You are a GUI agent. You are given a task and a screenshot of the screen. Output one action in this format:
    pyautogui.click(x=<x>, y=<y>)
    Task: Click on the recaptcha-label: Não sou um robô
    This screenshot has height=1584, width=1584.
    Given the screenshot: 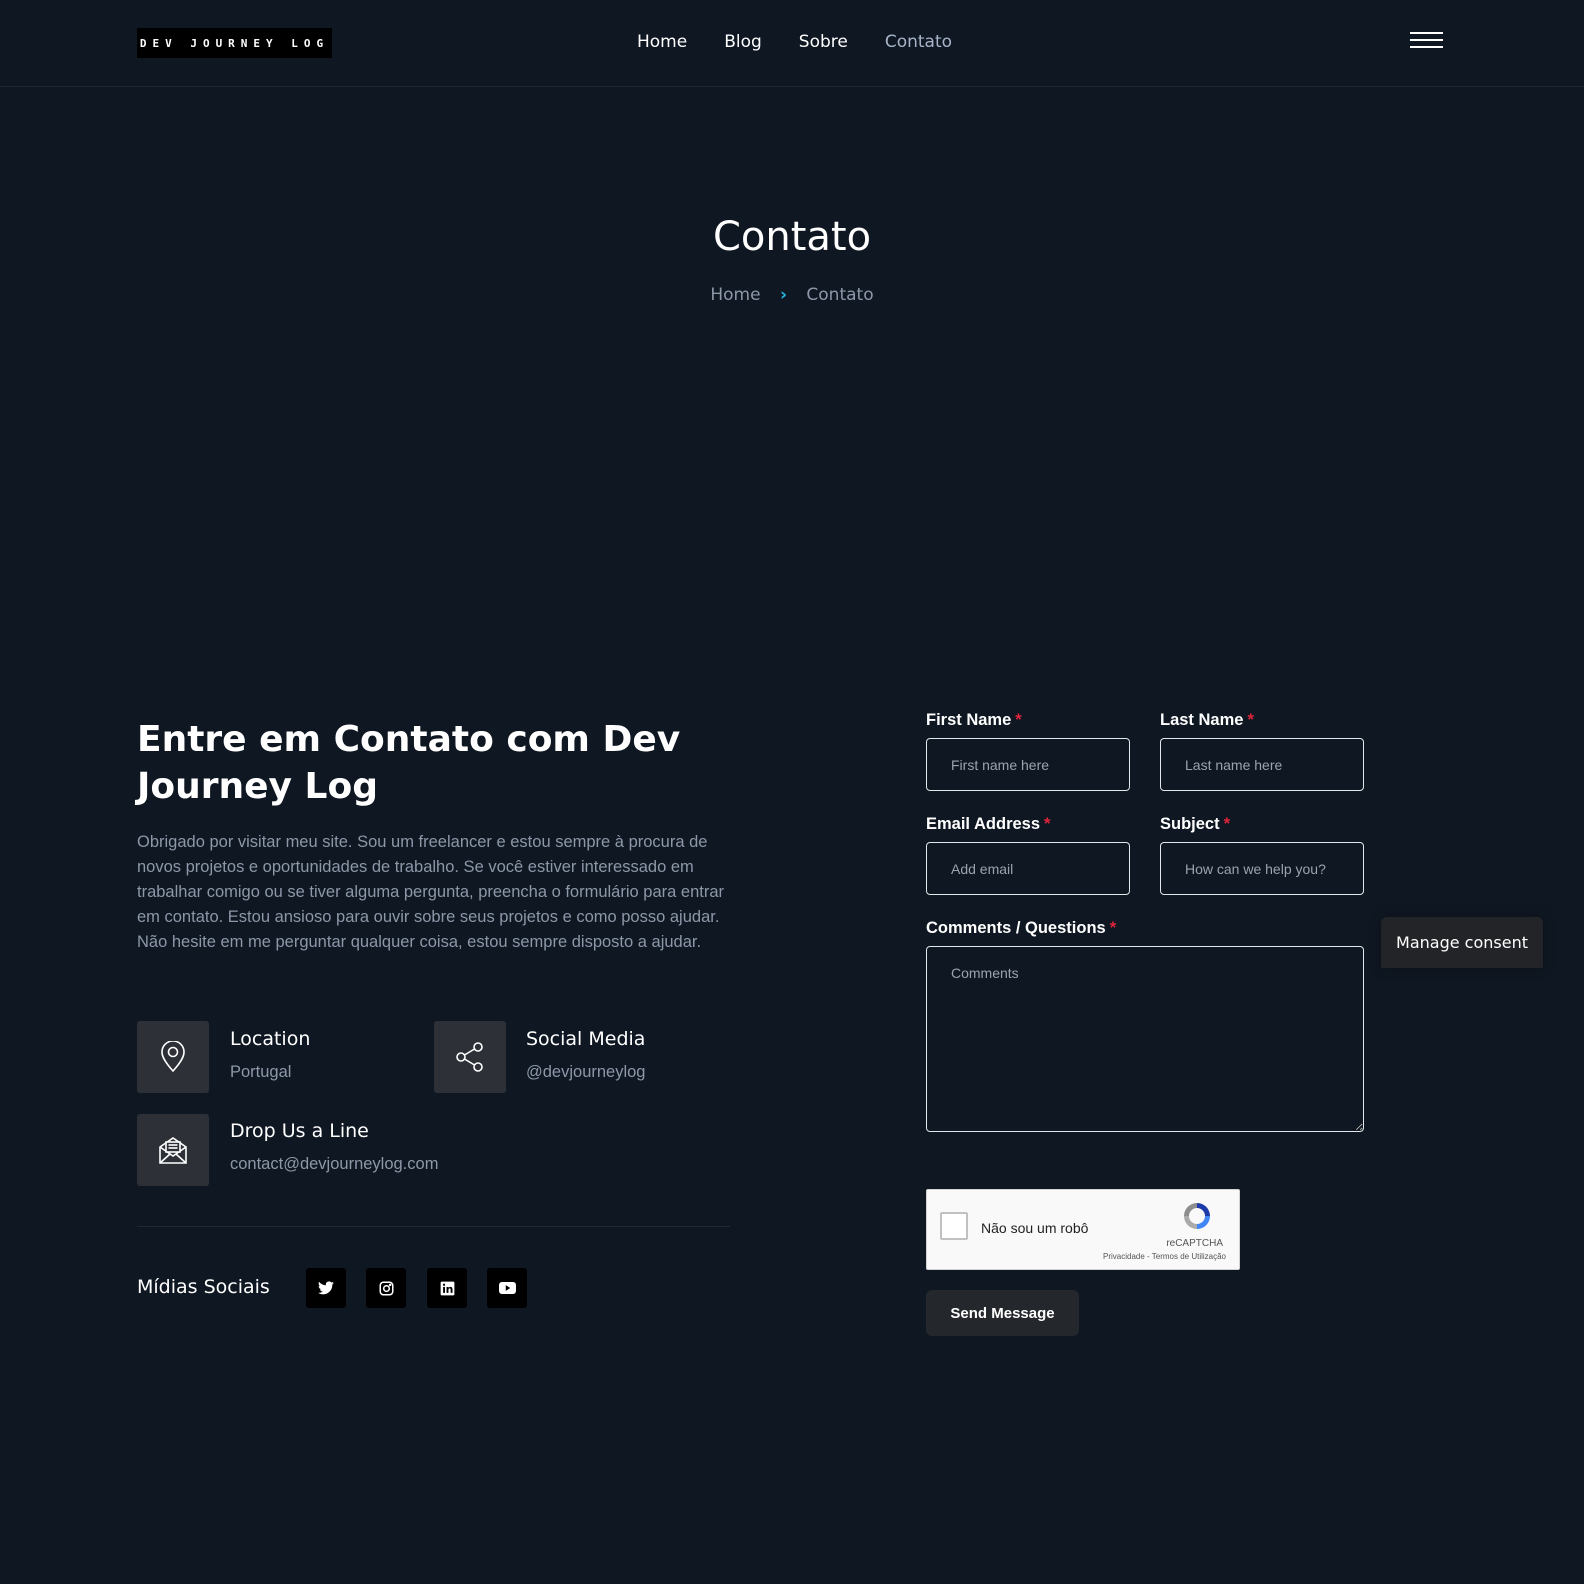 What is the action you would take?
    pyautogui.click(x=1035, y=1228)
    